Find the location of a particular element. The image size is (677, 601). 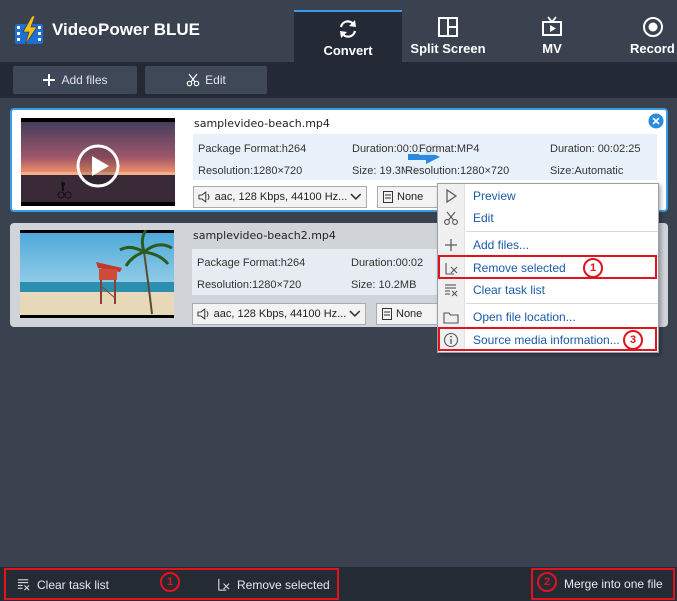

add-files-label: Add files is located at coordinates (84, 80).